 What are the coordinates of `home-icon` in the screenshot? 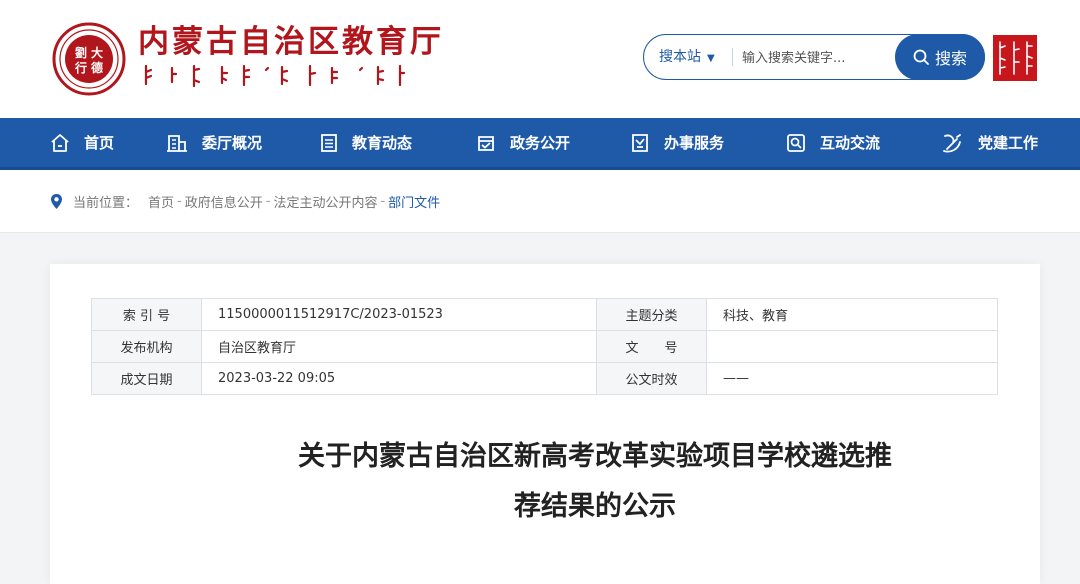 It's located at (60, 142).